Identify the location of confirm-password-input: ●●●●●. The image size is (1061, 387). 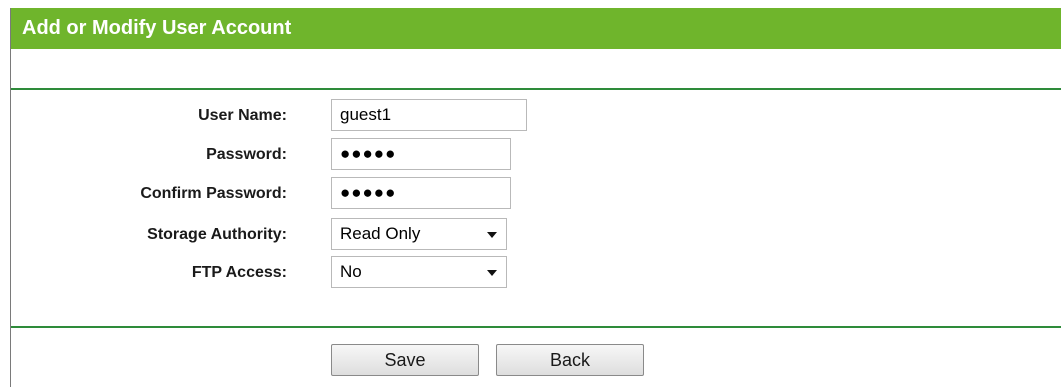
(421, 193).